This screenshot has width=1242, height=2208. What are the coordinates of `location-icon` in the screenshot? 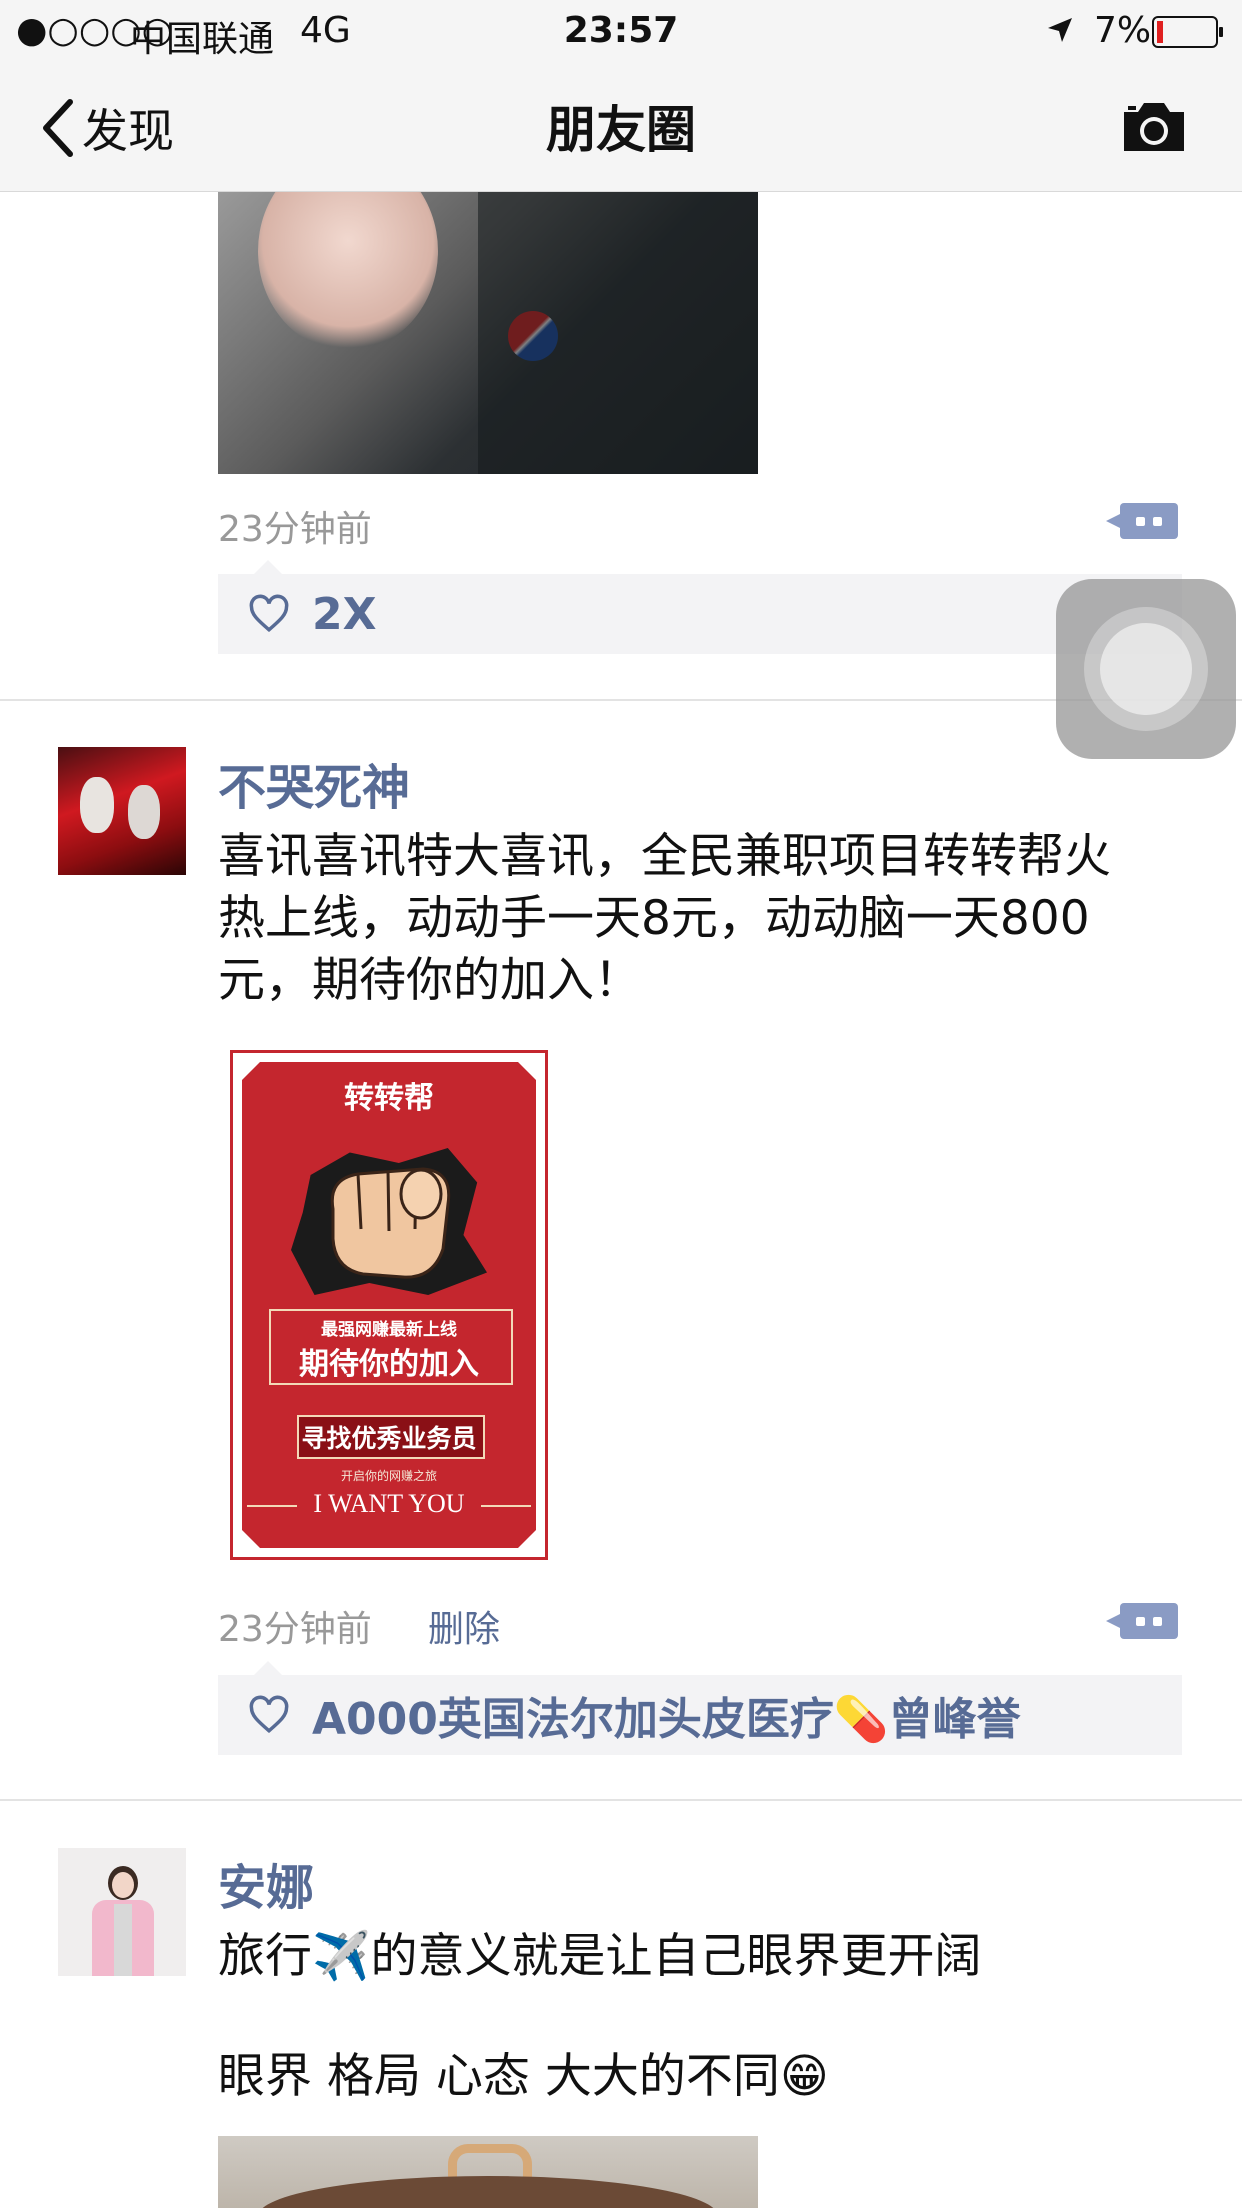 It's located at (1060, 32).